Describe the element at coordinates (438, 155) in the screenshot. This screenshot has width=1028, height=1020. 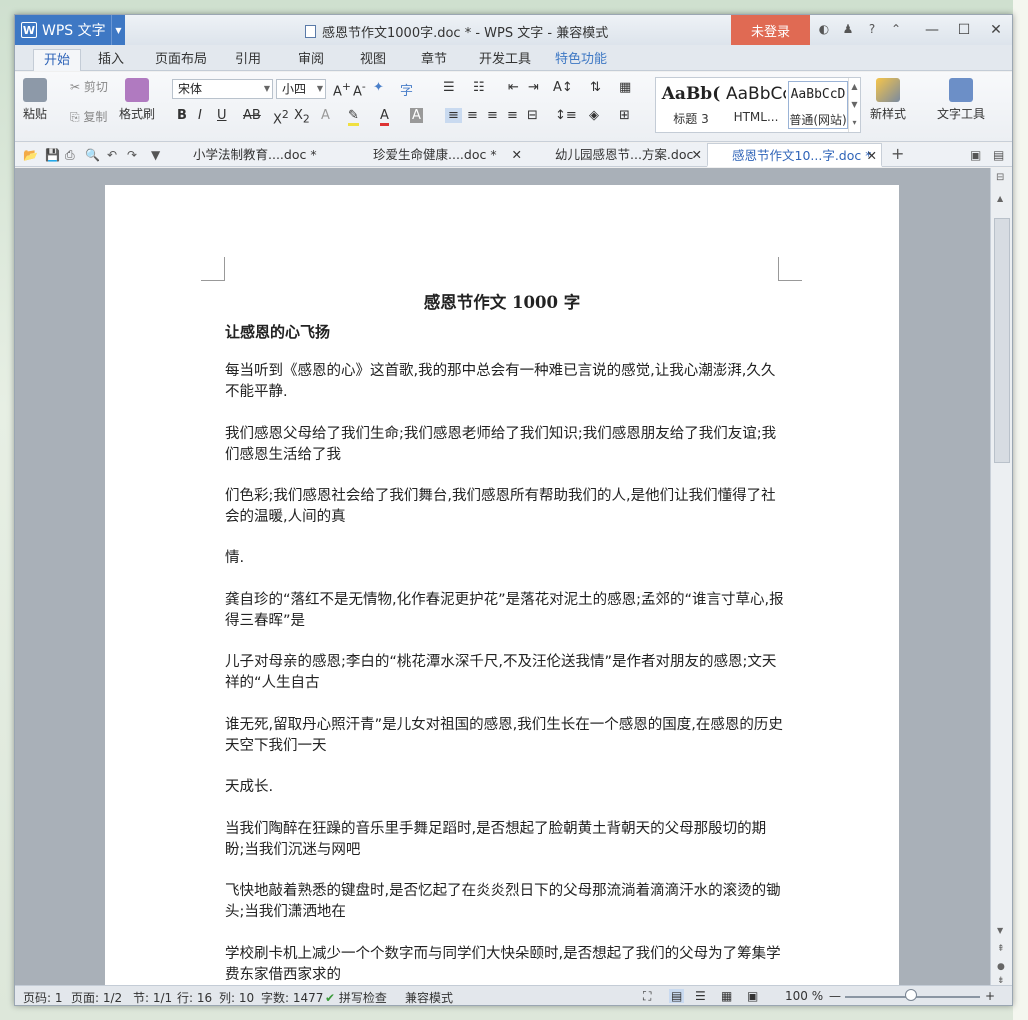
I see `doc-tab: 珍爱生命健康....doc * ✕` at that location.